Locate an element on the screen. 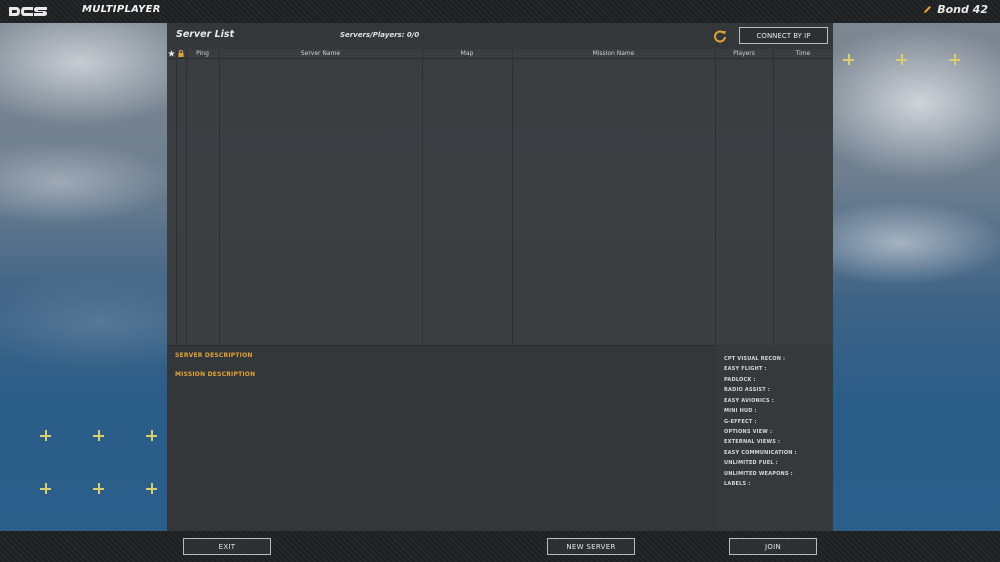  panel-title: Server List is located at coordinates (205, 34).